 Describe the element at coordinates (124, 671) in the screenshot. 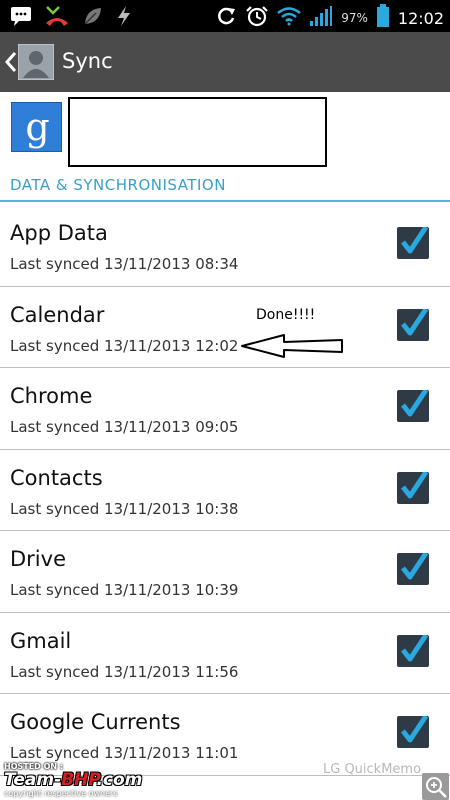

I see `sync-item-status: Last synced 13/11/2013 11:56` at that location.